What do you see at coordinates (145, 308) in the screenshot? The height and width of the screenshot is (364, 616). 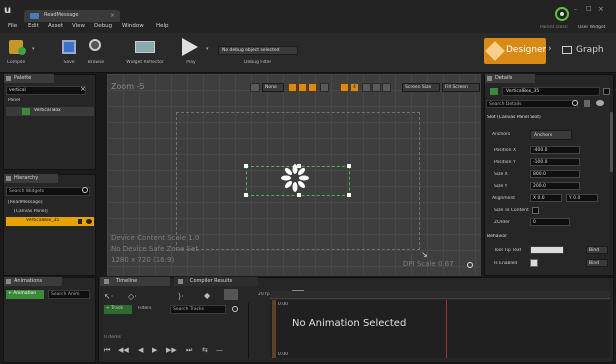 I see `filters-dropdown: Filters` at bounding box center [145, 308].